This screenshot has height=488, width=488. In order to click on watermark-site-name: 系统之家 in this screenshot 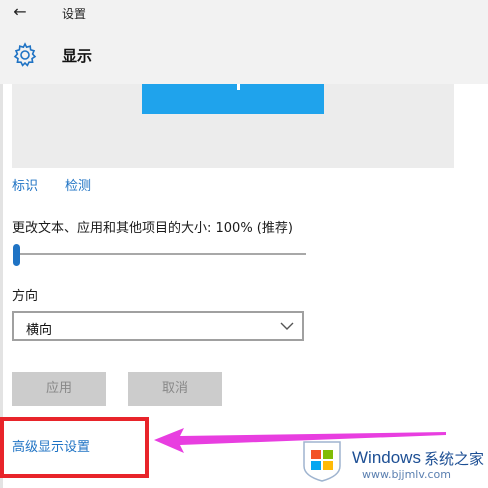, I will do `click(454, 459)`.